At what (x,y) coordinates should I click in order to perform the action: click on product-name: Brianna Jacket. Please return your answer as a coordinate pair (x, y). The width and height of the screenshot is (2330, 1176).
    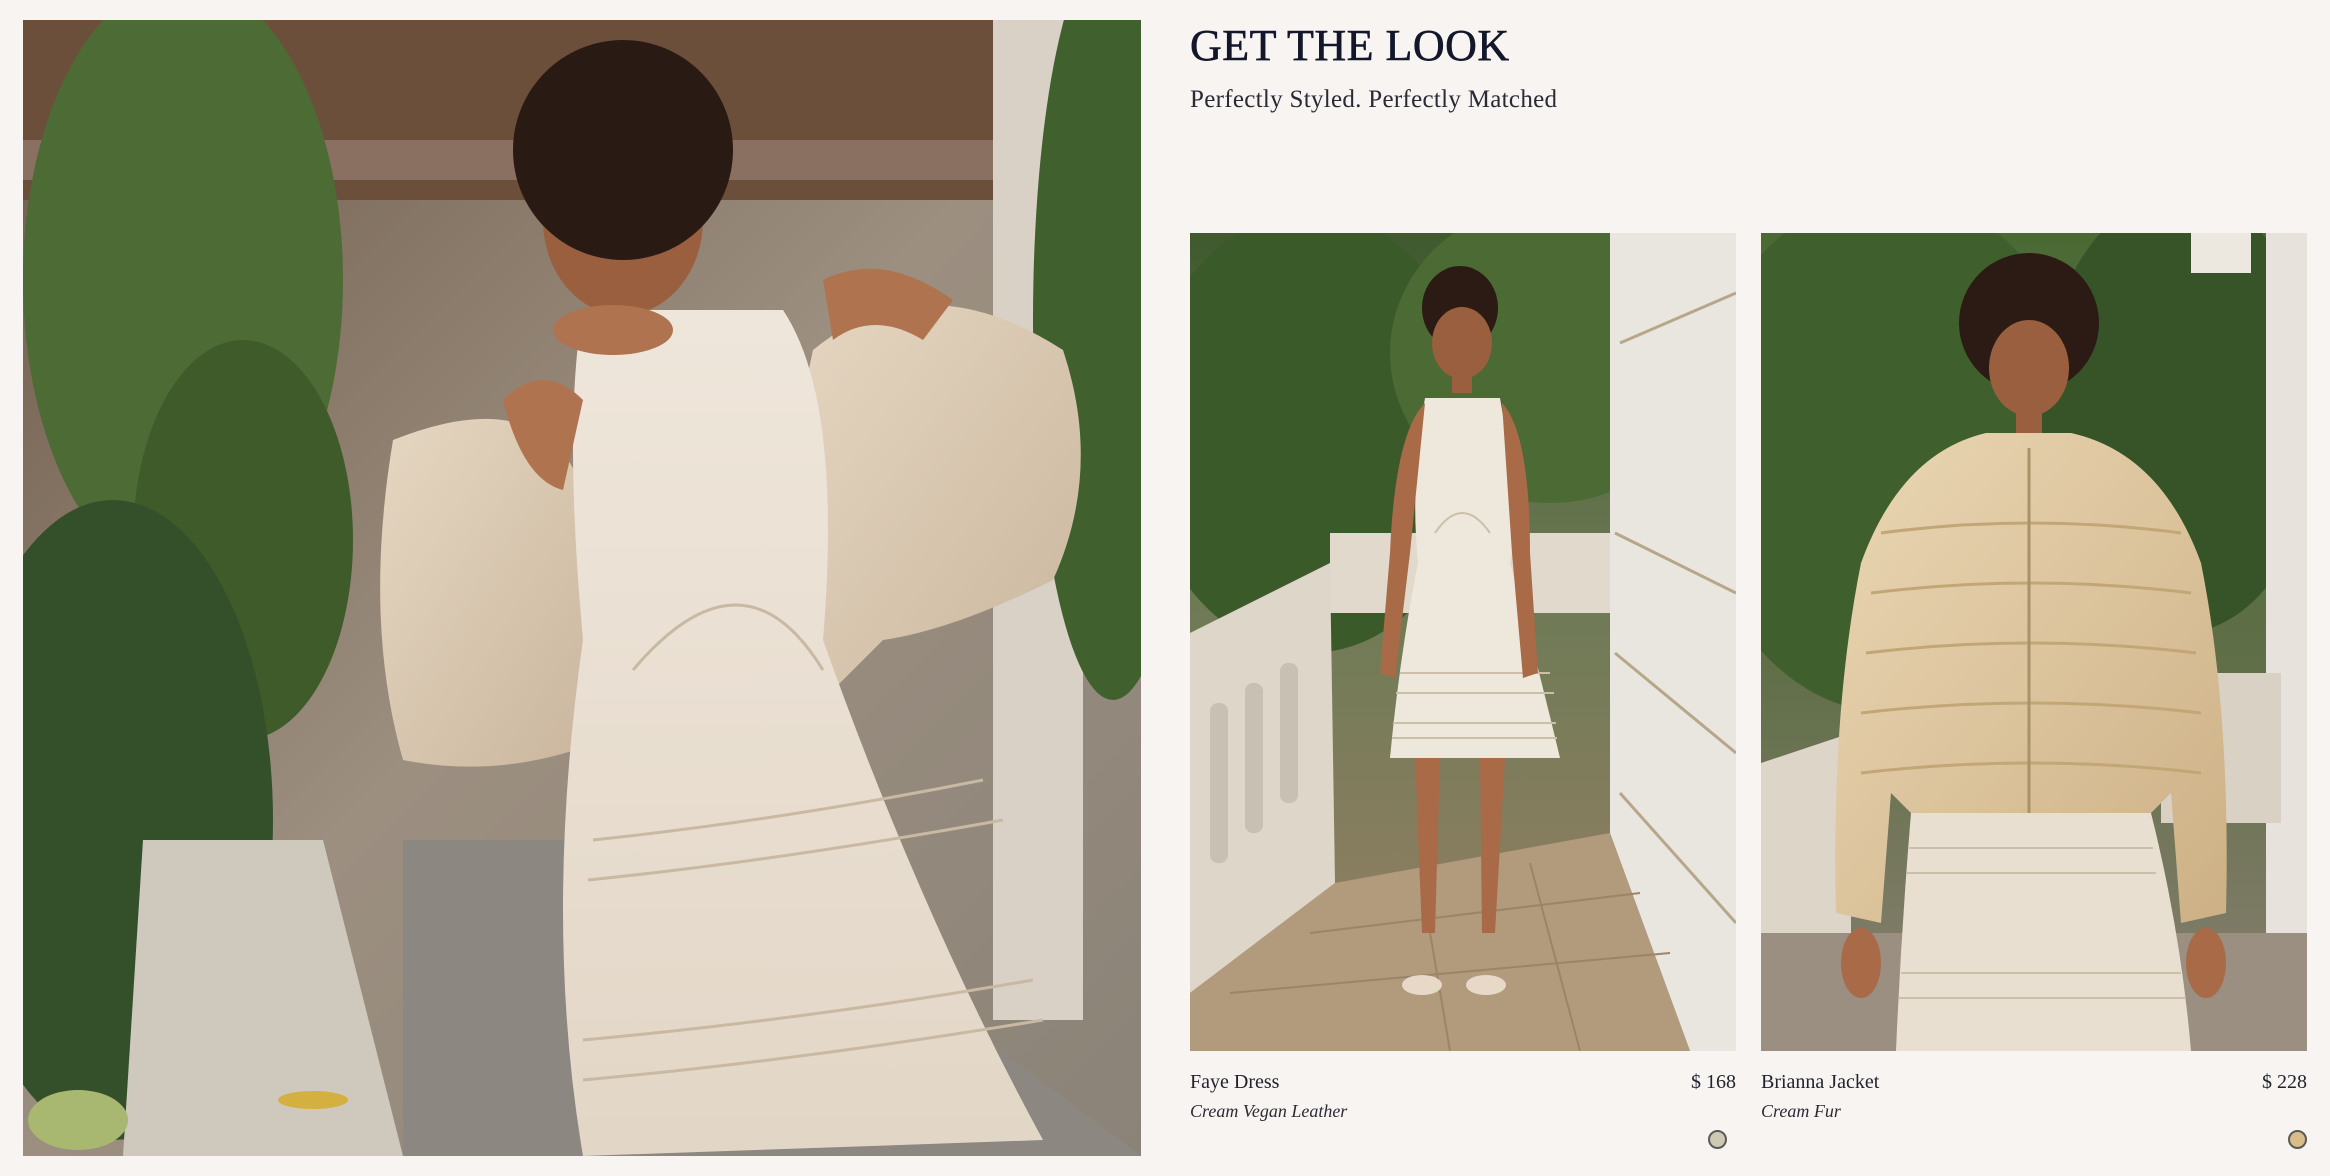
    Looking at the image, I should click on (1820, 1082).